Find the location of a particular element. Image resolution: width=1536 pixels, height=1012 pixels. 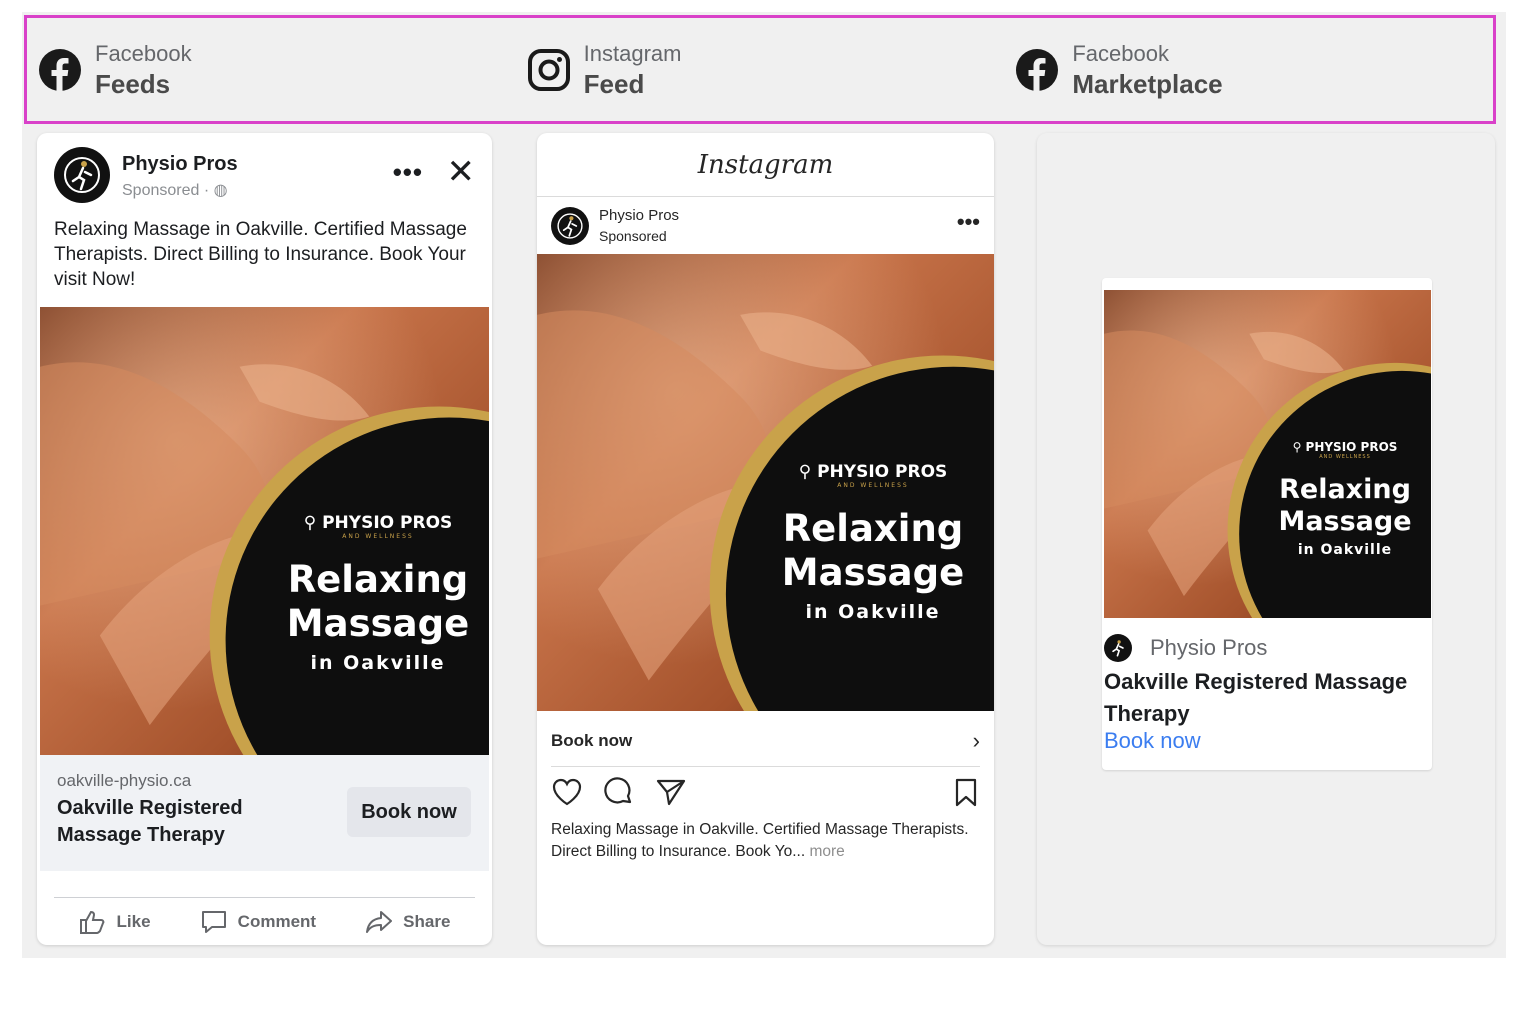

send-icon is located at coordinates (671, 794).